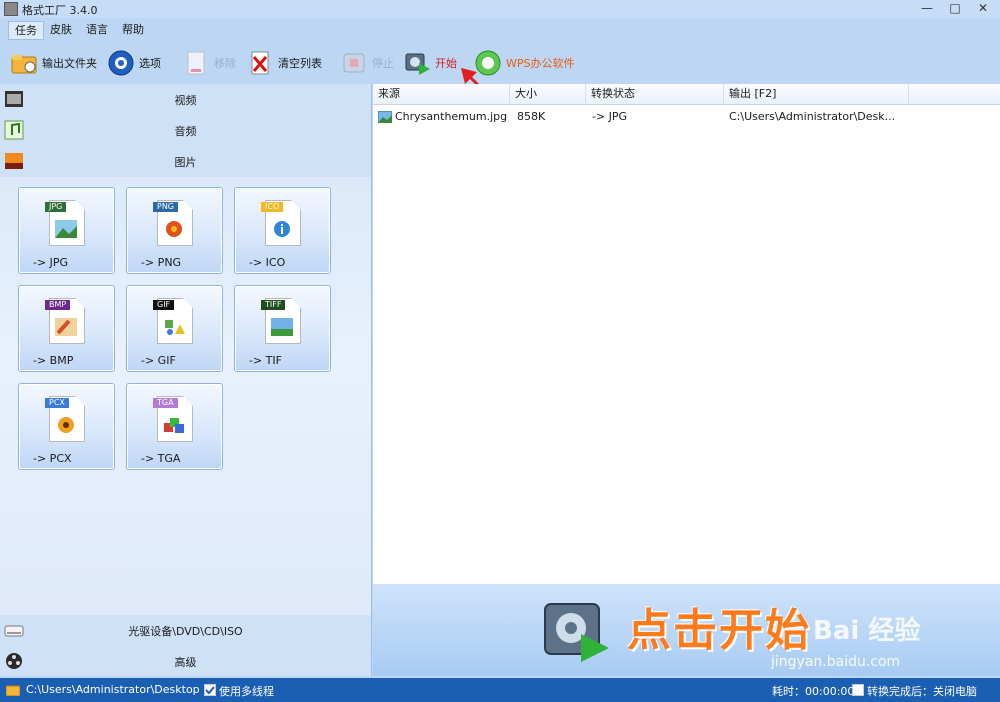 The width and height of the screenshot is (1000, 702). I want to click on cell-size: 858K, so click(531, 116).